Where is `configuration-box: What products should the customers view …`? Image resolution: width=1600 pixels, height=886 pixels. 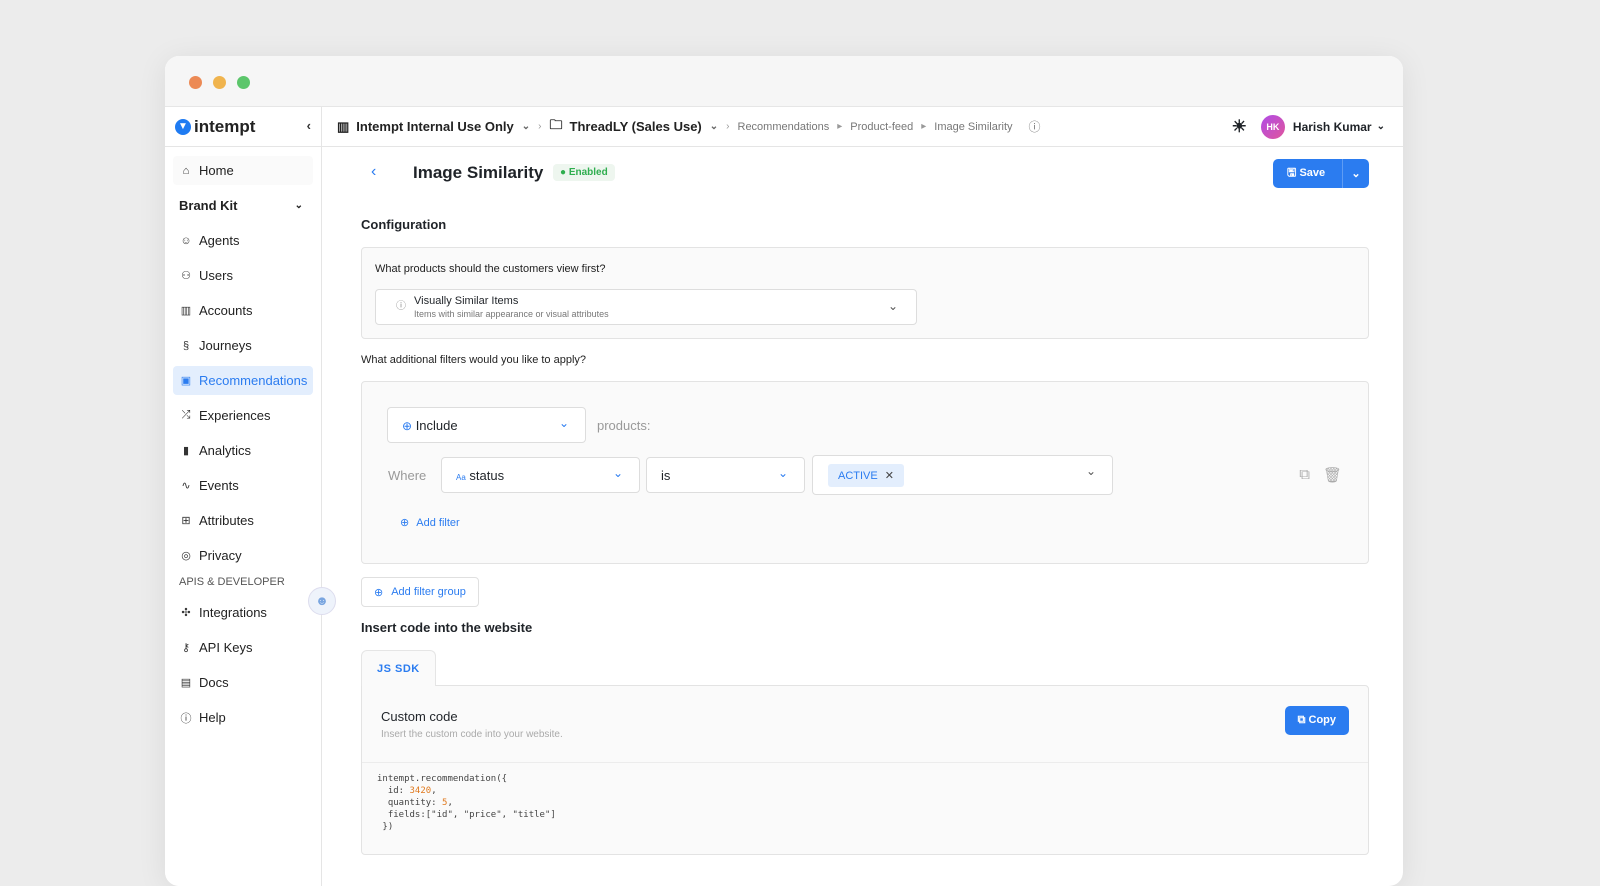 configuration-box: What products should the customers view … is located at coordinates (865, 293).